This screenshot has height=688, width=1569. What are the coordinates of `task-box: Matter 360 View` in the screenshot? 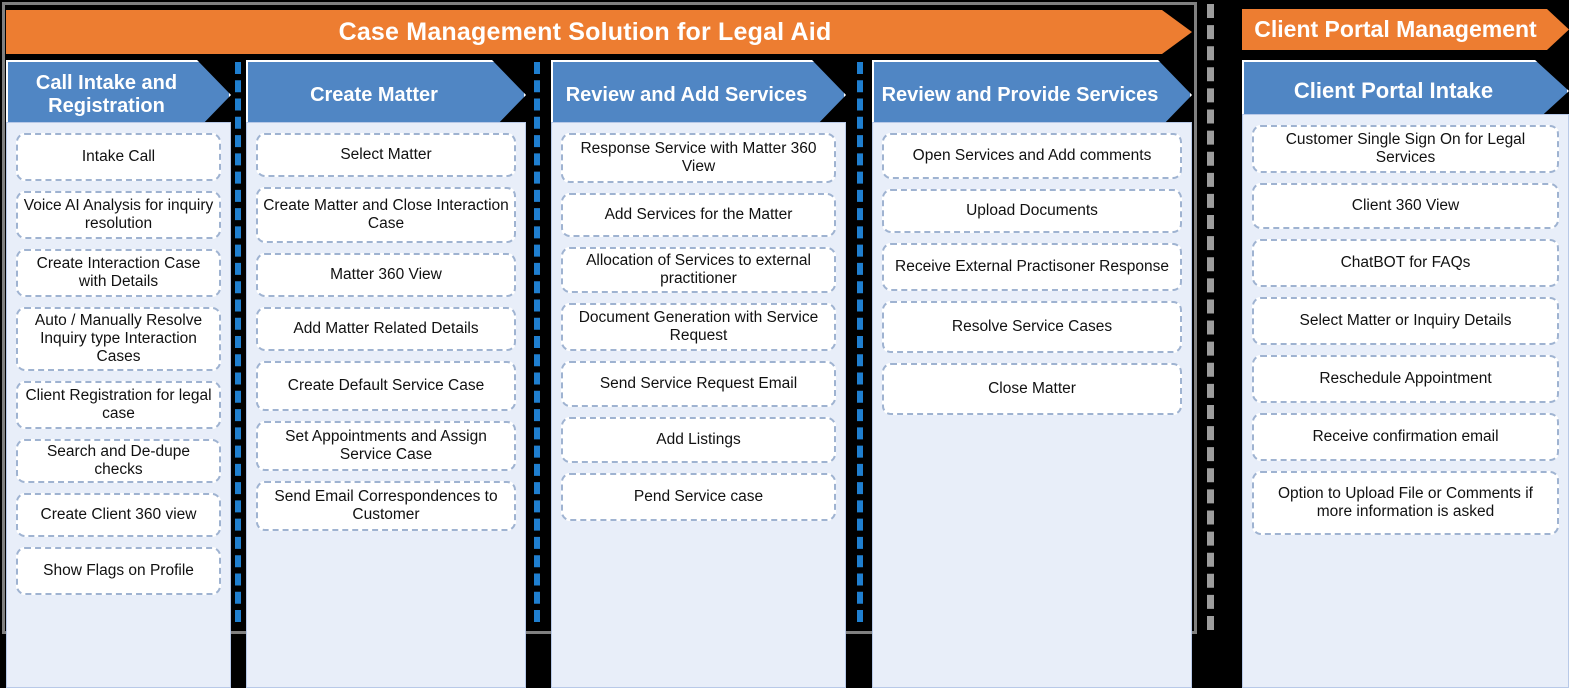 It's located at (386, 275).